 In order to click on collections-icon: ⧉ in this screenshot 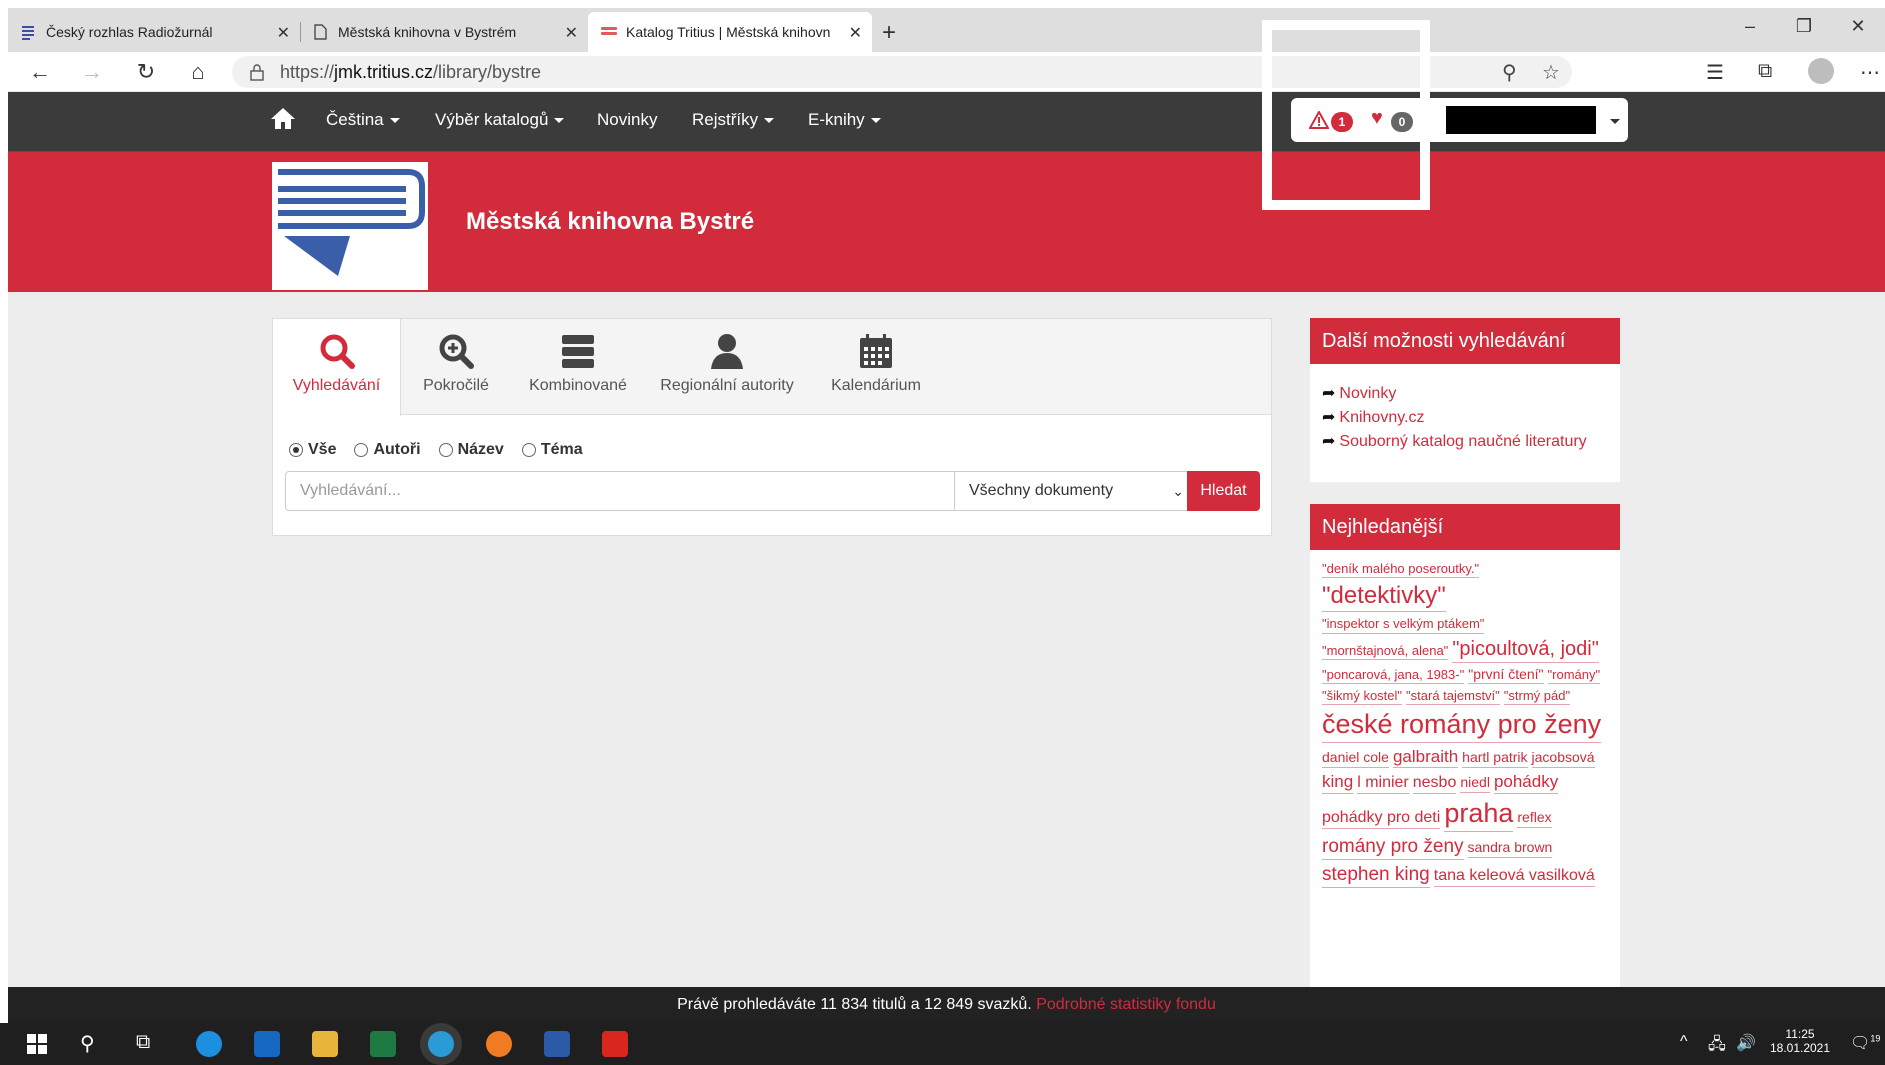, I will do `click(1765, 71)`.